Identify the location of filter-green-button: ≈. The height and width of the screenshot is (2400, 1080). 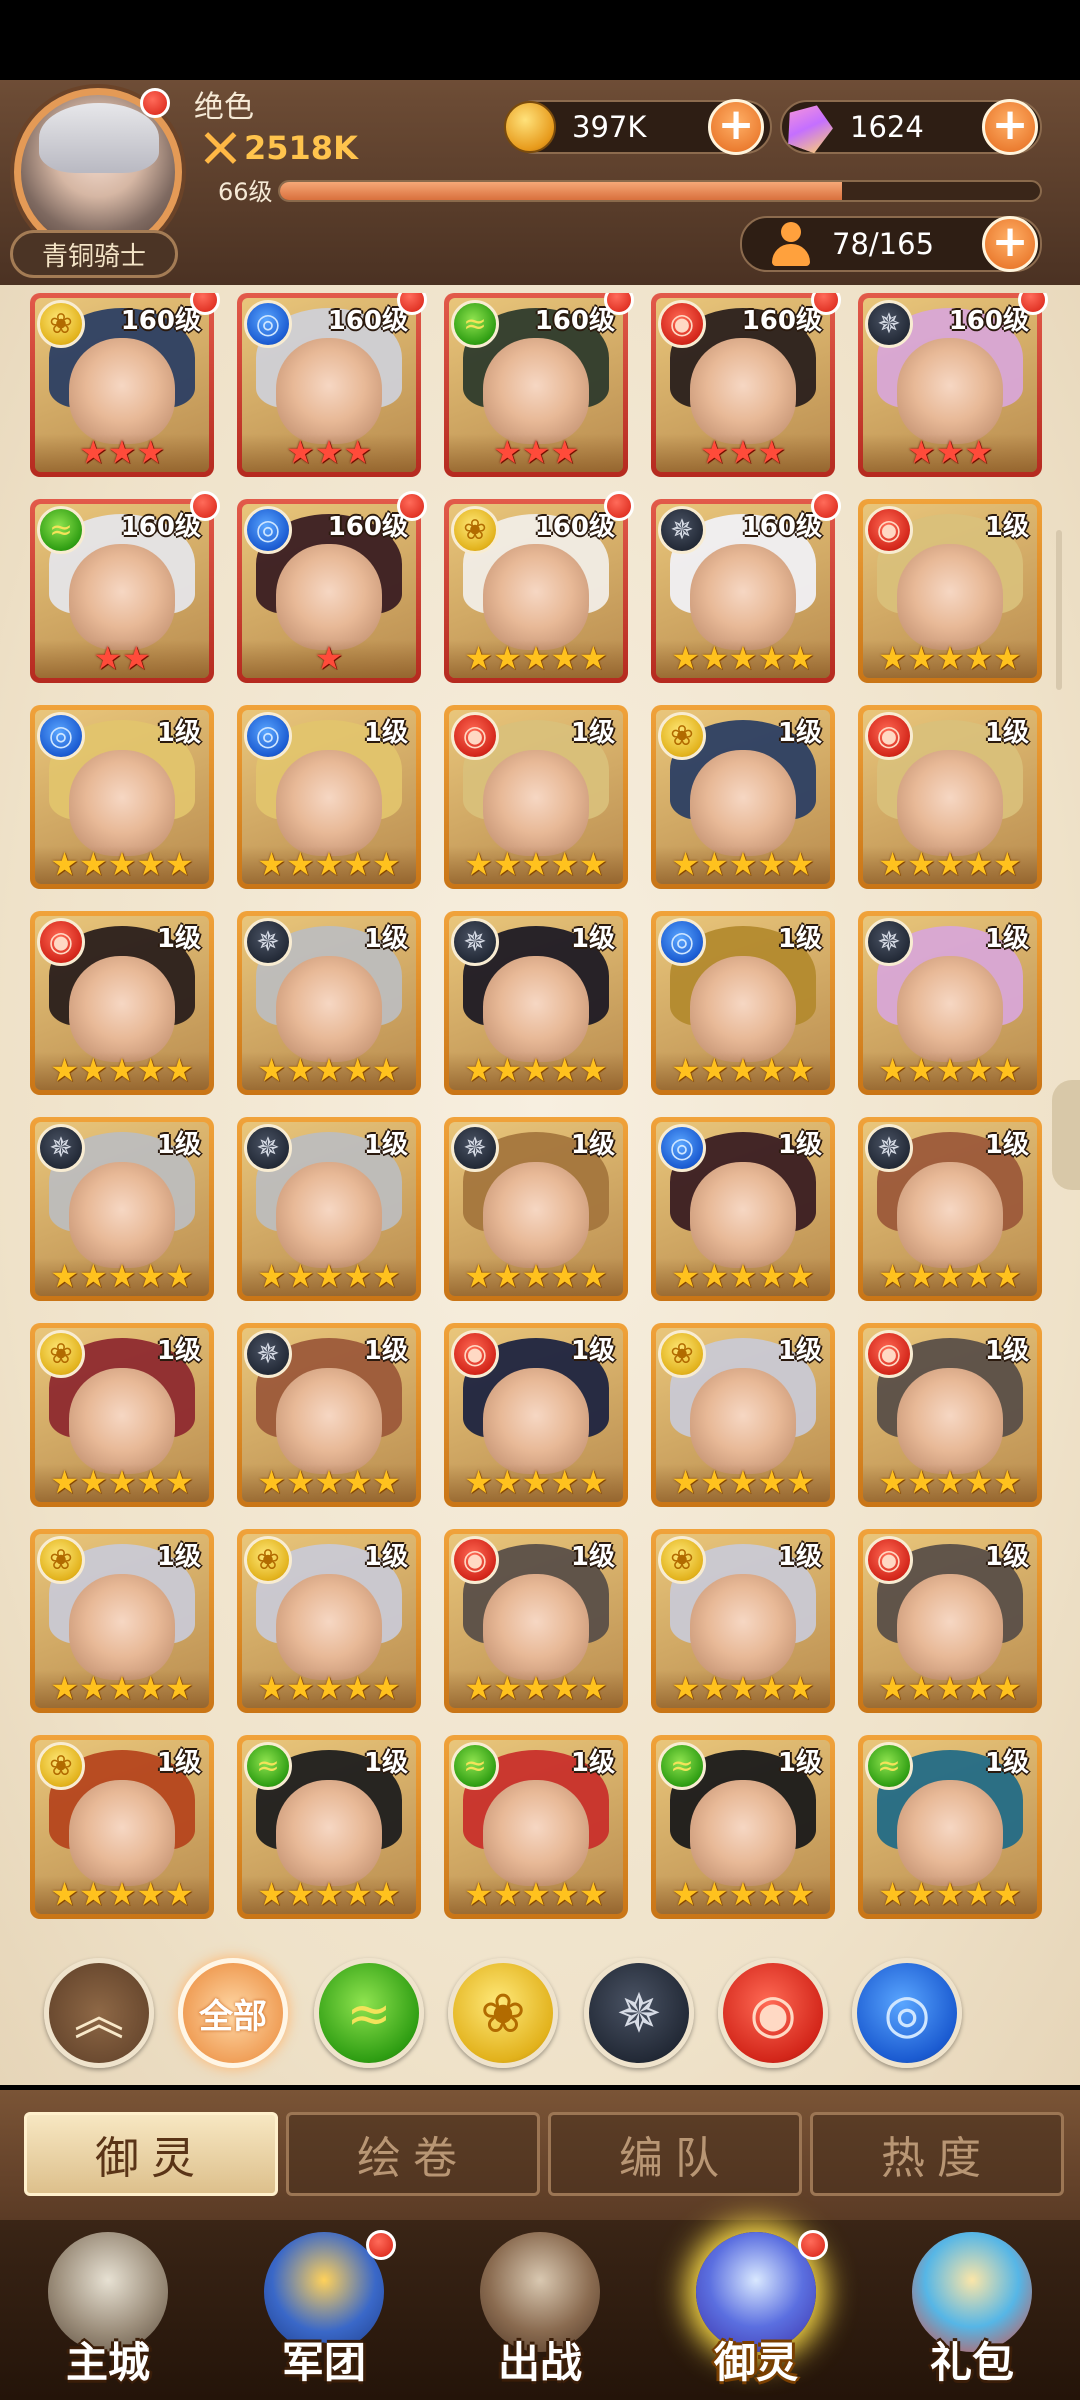
(369, 2013).